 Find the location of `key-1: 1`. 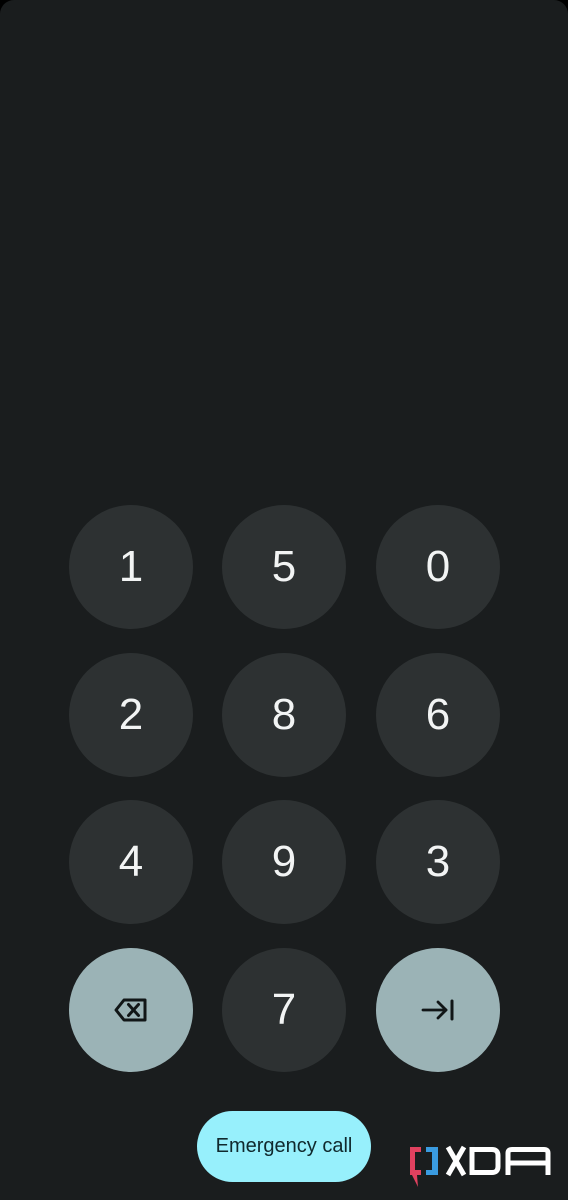

key-1: 1 is located at coordinates (131, 567).